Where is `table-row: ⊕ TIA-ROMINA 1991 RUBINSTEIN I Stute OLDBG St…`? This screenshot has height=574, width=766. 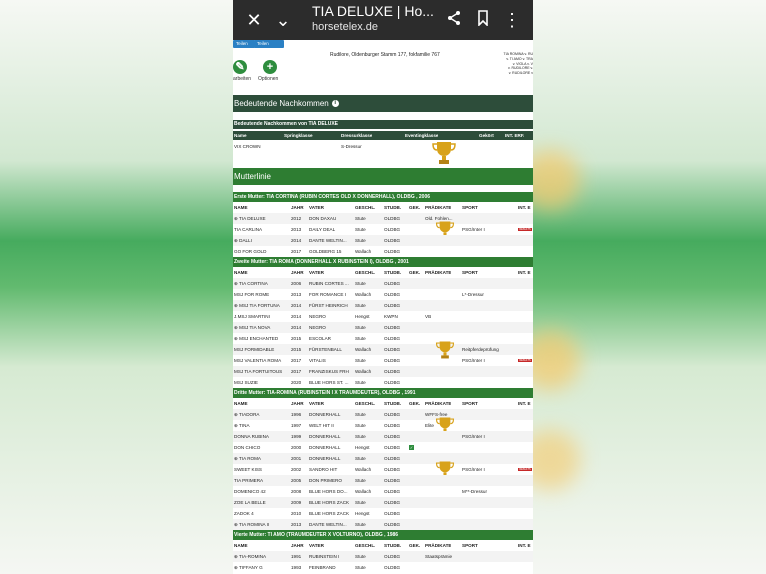
table-row: ⊕ TIA-ROMINA 1991 RUBINSTEIN I Stute OLDBG St… is located at coordinates (383, 556).